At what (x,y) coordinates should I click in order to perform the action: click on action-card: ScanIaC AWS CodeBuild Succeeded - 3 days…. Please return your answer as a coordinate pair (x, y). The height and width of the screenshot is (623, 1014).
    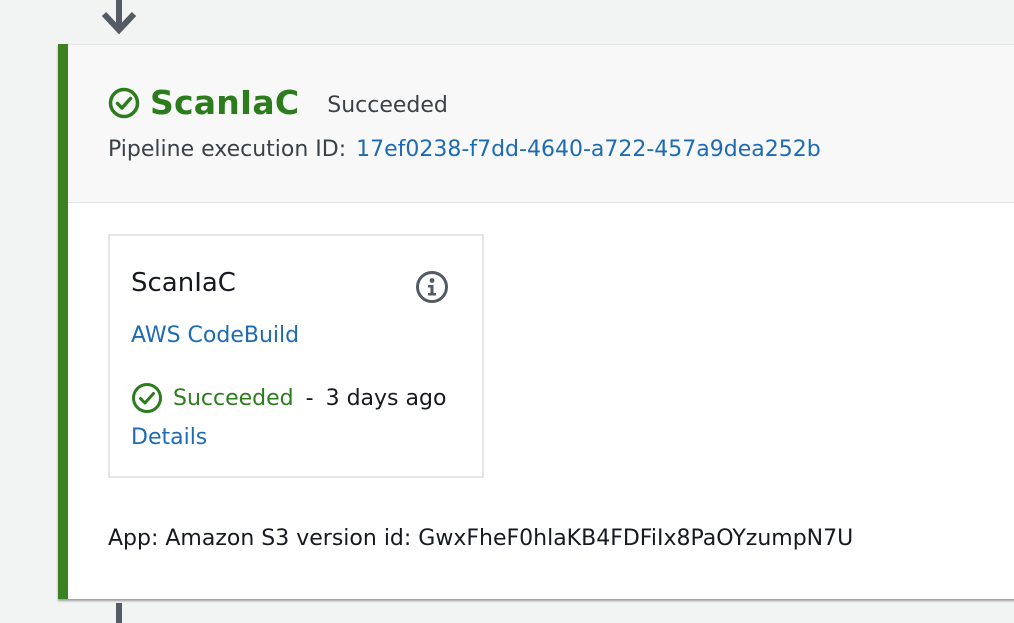
    Looking at the image, I should click on (296, 356).